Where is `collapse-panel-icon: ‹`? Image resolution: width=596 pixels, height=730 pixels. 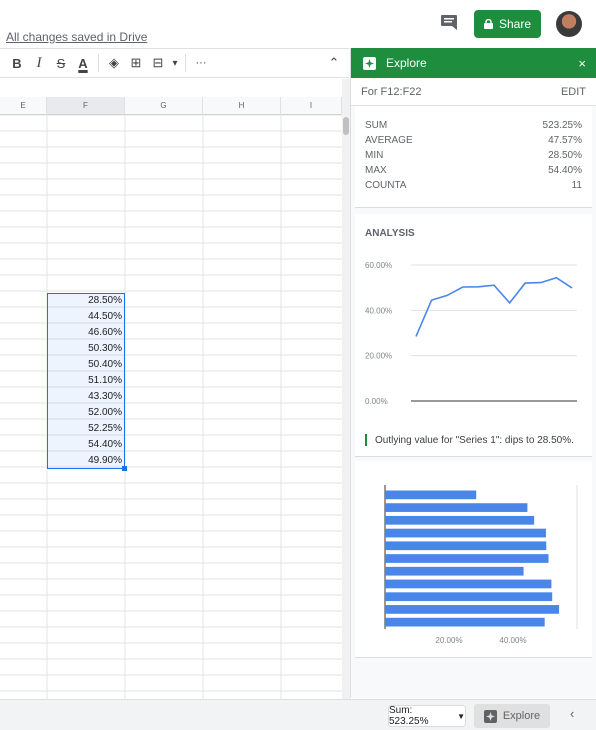 collapse-panel-icon: ‹ is located at coordinates (572, 713).